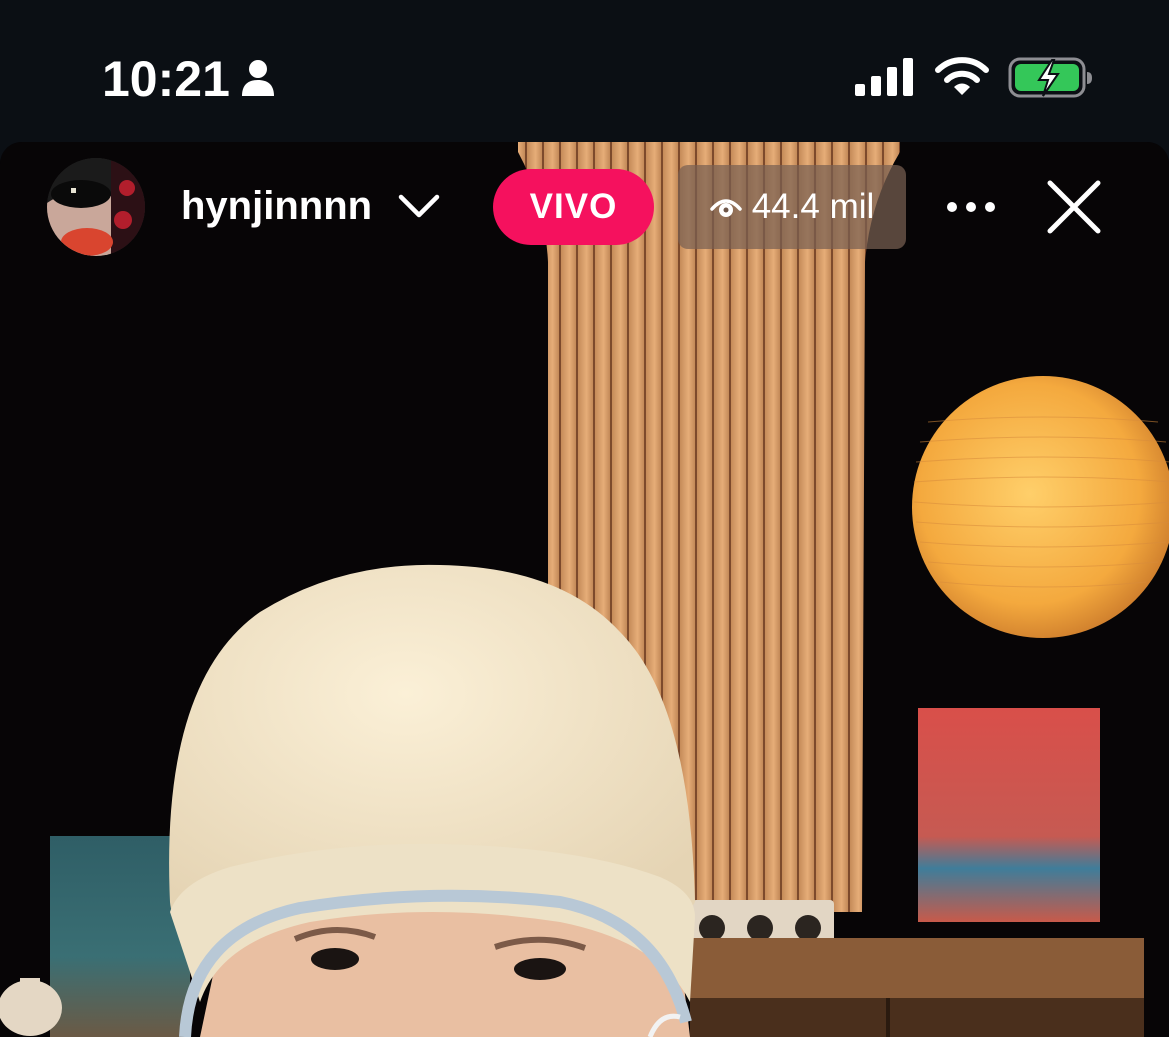 This screenshot has height=1037, width=1169. What do you see at coordinates (166, 79) in the screenshot?
I see `status-time: 10:21` at bounding box center [166, 79].